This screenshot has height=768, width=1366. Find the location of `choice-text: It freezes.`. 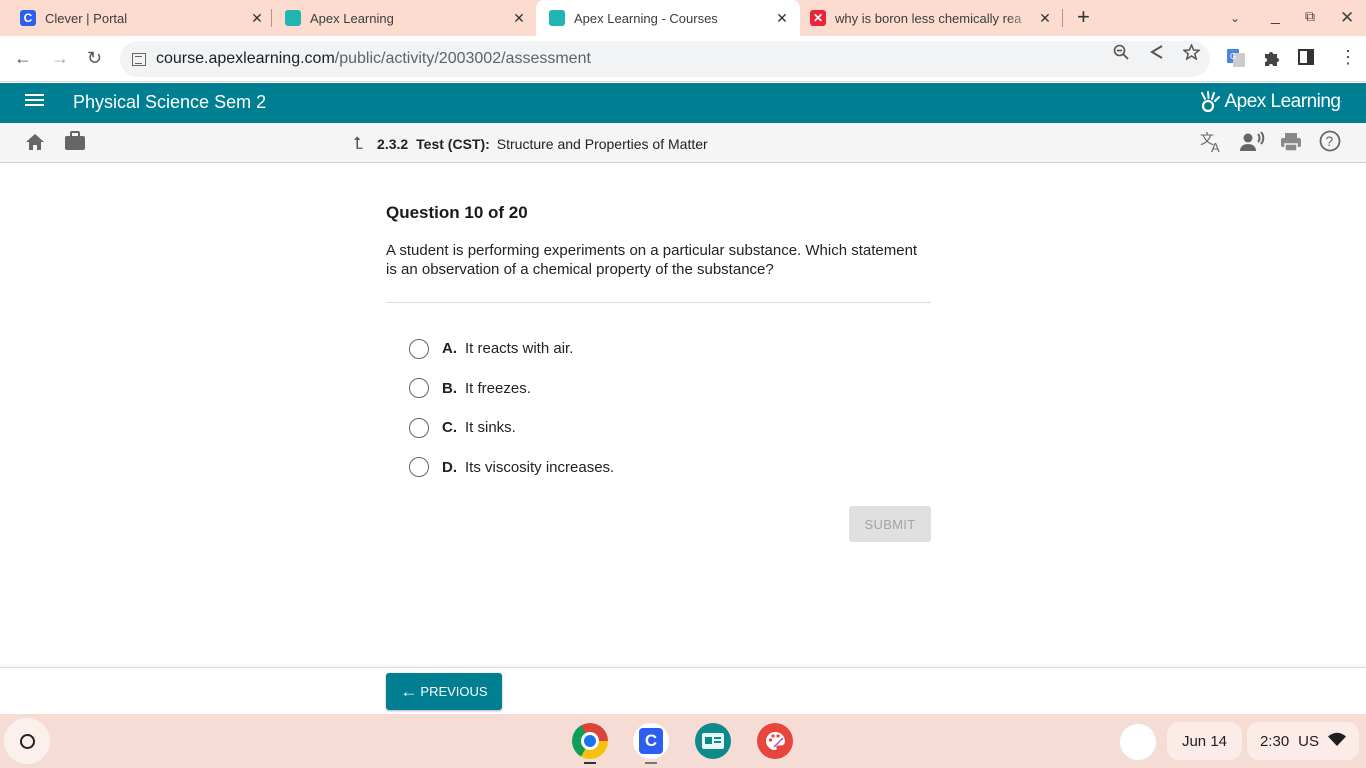

choice-text: It freezes. is located at coordinates (498, 388).